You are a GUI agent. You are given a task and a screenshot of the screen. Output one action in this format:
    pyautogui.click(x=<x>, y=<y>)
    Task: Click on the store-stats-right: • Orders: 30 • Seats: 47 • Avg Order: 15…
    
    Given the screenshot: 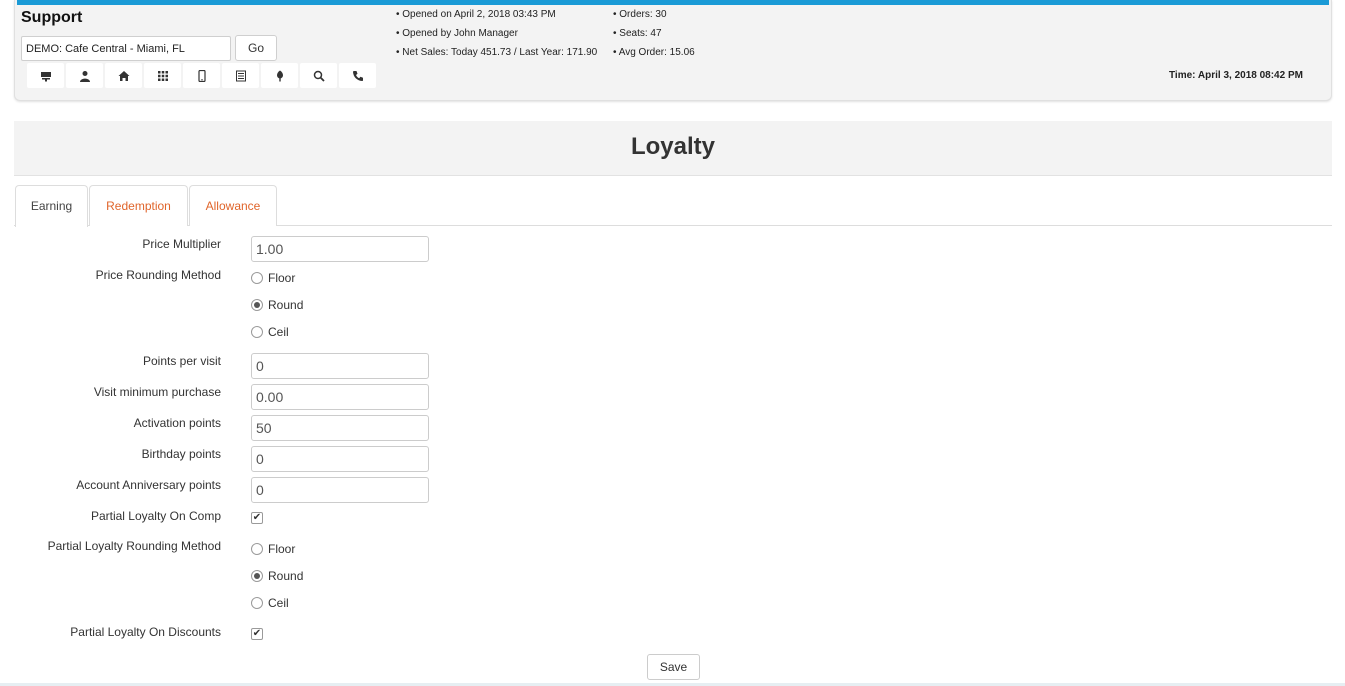 What is the action you would take?
    pyautogui.click(x=654, y=33)
    